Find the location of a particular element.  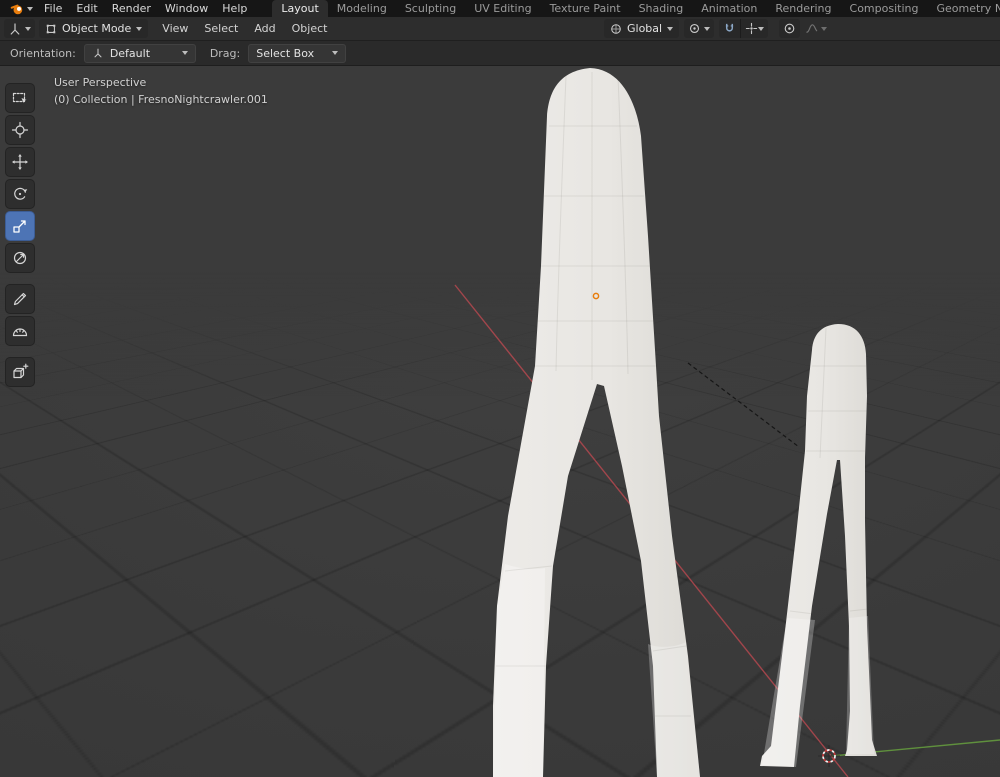

move-icon is located at coordinates (20, 162).